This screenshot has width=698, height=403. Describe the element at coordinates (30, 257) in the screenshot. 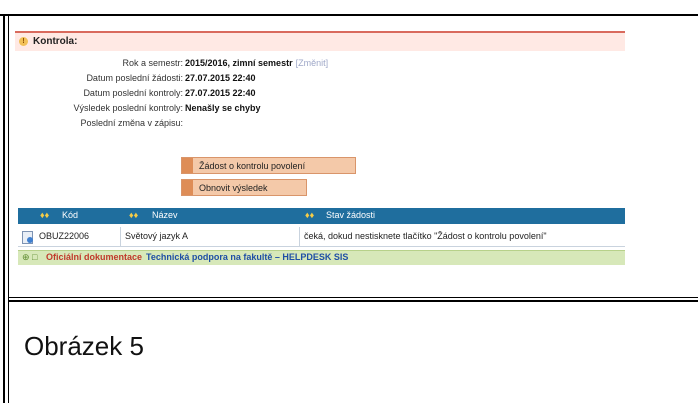

I see `footer-icons: ⊕ □` at that location.